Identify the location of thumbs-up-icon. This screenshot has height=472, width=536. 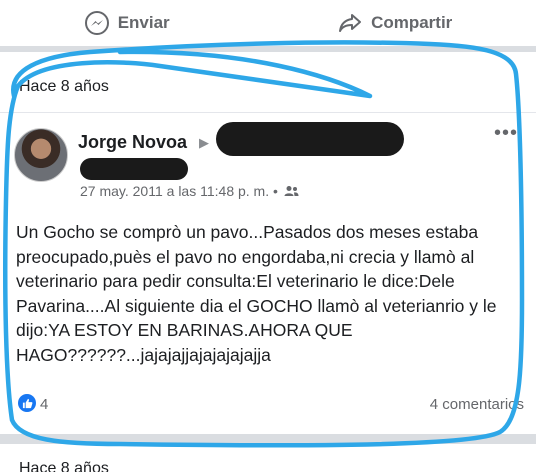
(27, 403).